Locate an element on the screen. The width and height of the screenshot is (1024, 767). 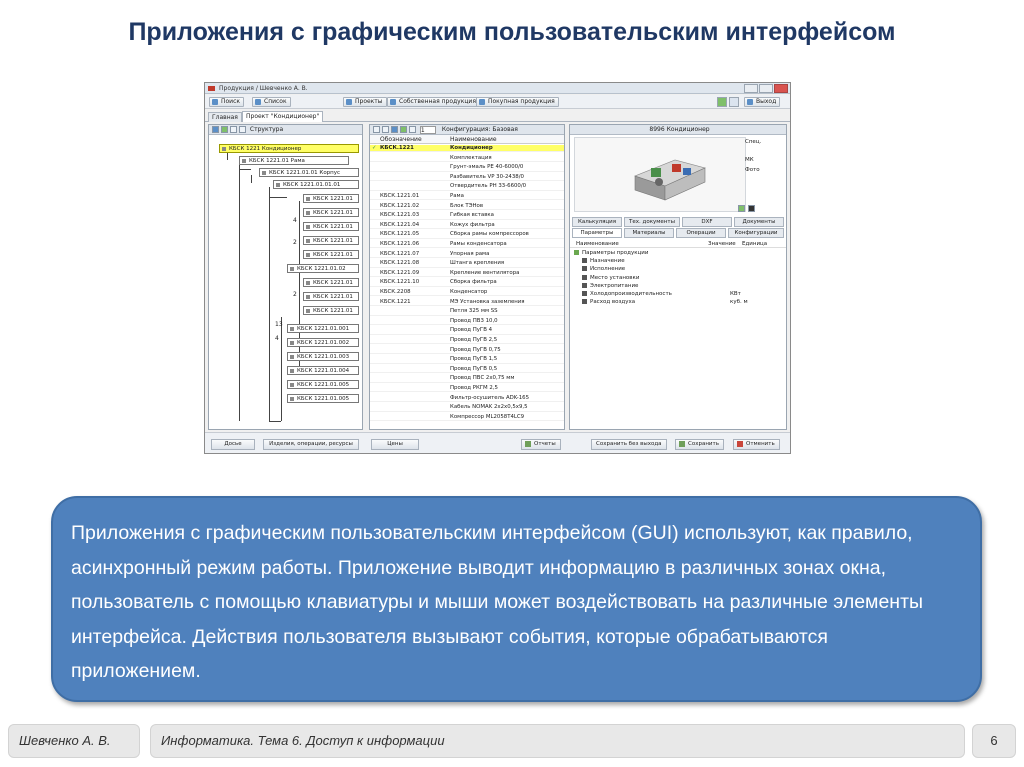
list-row: КБСК.1221.10 Сборка фильтра is located at coordinates (467, 283).